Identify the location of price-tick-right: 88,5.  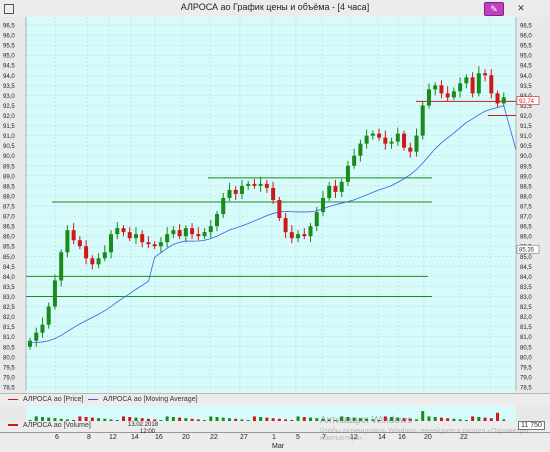
(526, 187).